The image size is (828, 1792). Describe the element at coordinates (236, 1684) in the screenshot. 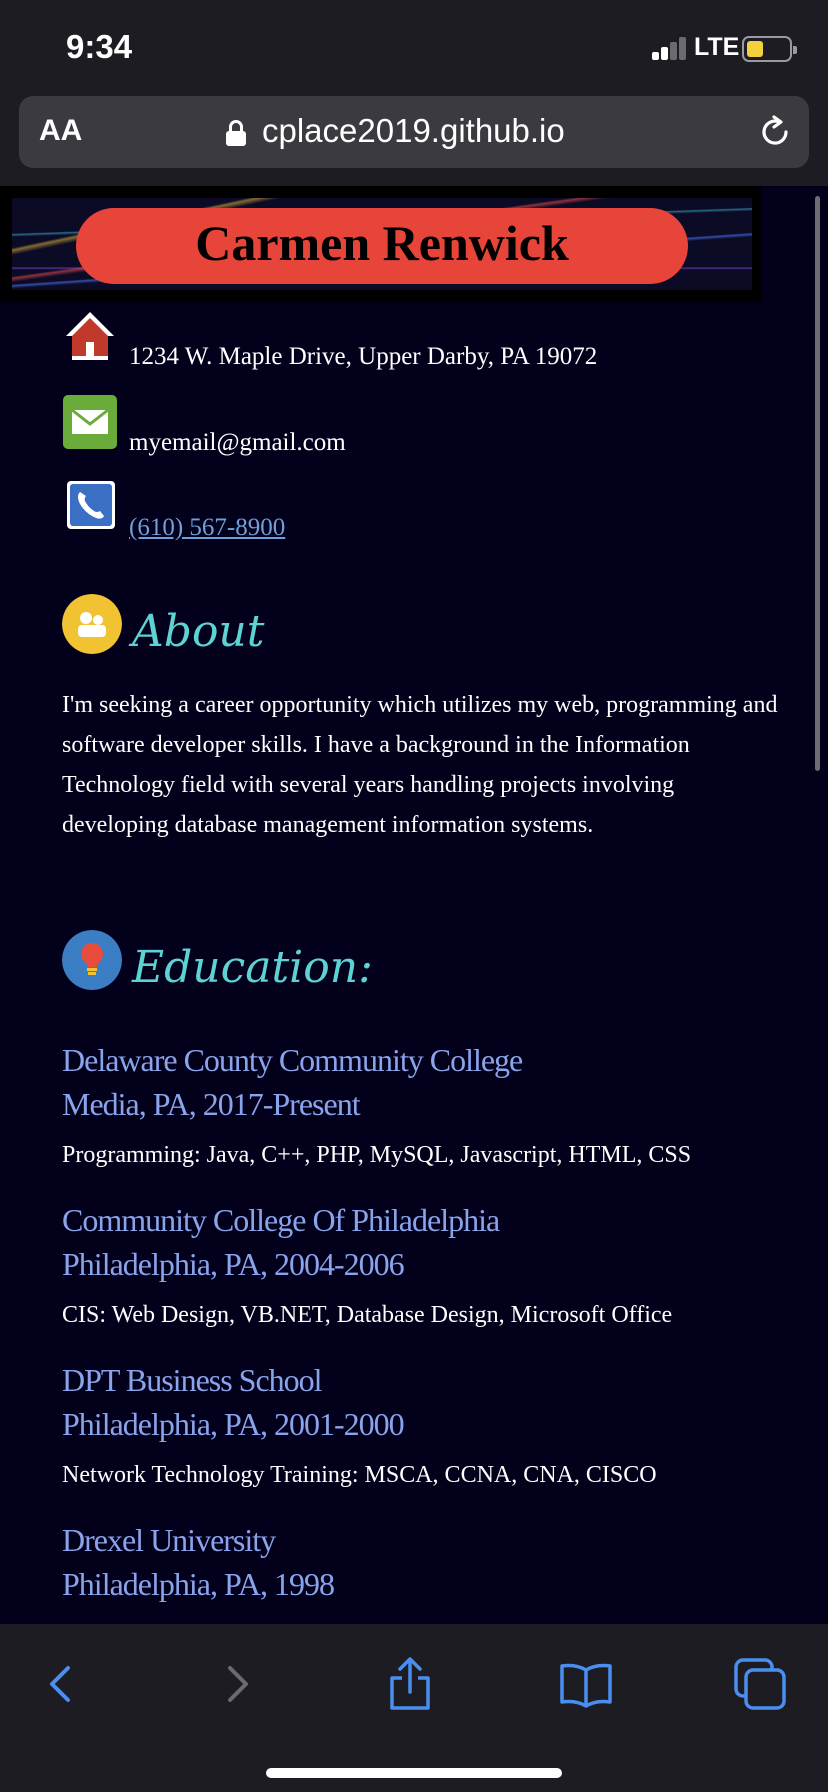

I see `forward-icon` at that location.